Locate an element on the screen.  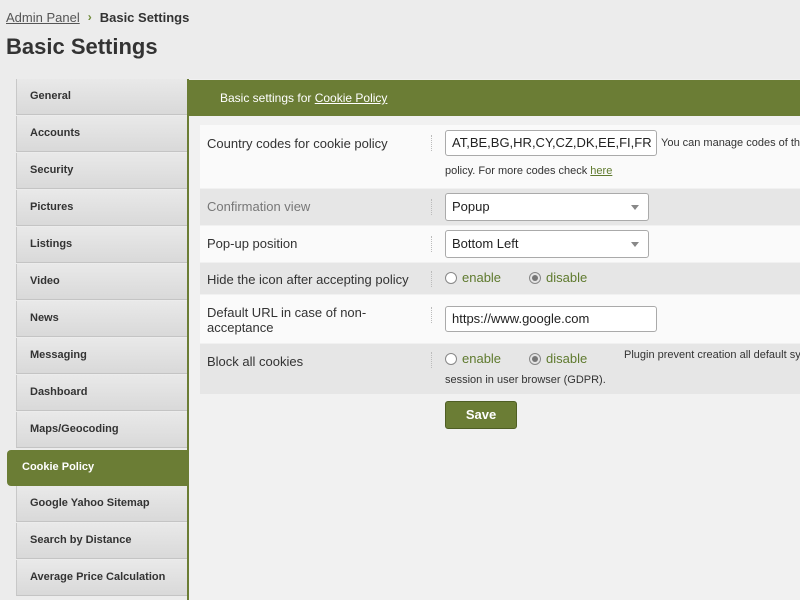
country-codes-help-text: policy. For more codes check is located at coordinates (518, 171).